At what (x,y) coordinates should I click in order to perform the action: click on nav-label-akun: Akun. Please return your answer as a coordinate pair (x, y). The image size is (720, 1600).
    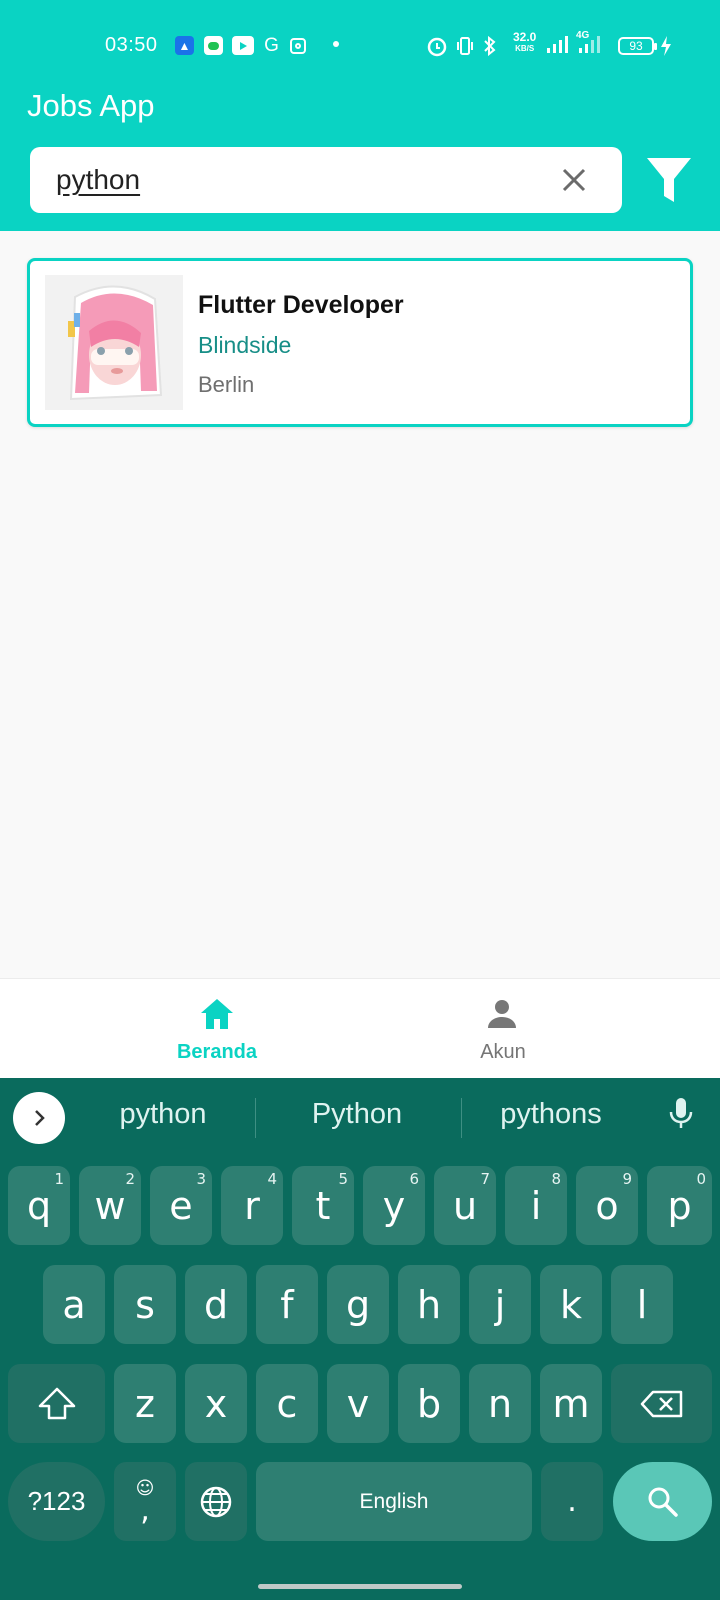
    Looking at the image, I should click on (503, 1052).